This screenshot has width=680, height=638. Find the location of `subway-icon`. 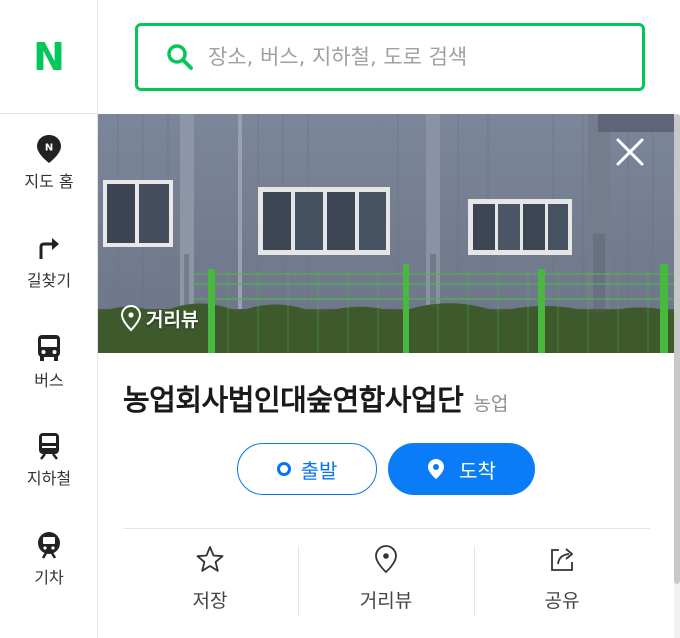

subway-icon is located at coordinates (49, 446).